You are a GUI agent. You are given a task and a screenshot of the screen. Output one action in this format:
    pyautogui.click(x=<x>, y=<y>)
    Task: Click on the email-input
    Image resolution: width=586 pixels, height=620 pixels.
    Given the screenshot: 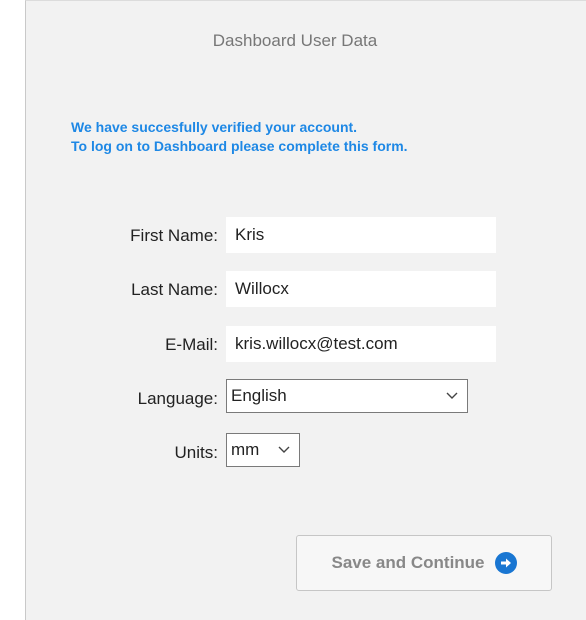 What is the action you would take?
    pyautogui.click(x=361, y=344)
    